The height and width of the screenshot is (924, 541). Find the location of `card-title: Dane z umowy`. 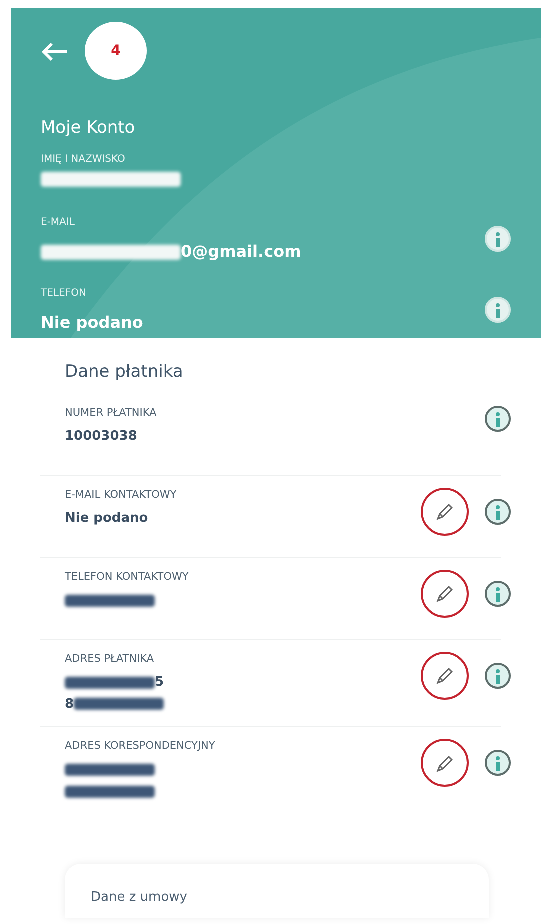

card-title: Dane z umowy is located at coordinates (139, 898).